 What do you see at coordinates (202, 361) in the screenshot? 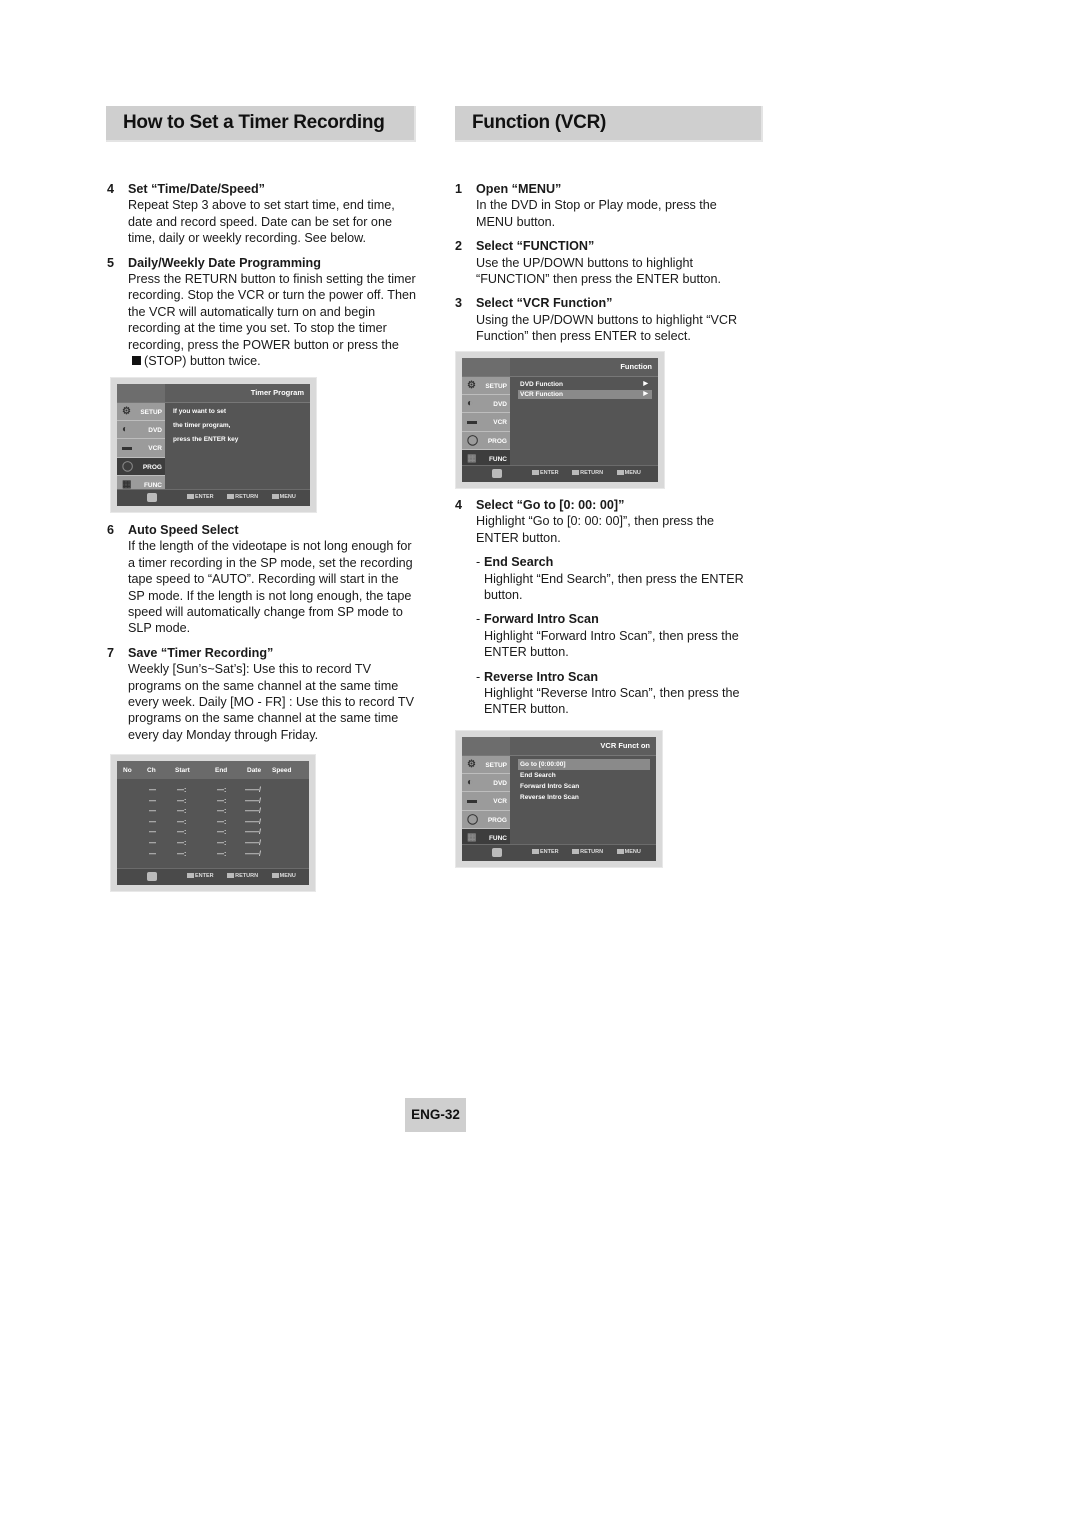
I see `step-body-tail: (STOP) button twice.` at bounding box center [202, 361].